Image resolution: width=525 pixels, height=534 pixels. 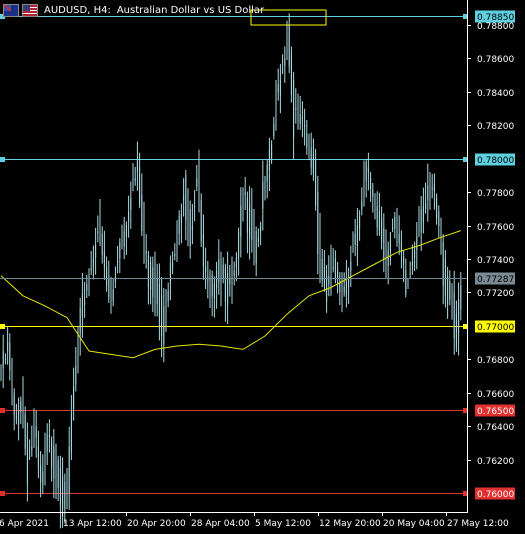 I want to click on price-tick-label: 0.77800, so click(x=495, y=194).